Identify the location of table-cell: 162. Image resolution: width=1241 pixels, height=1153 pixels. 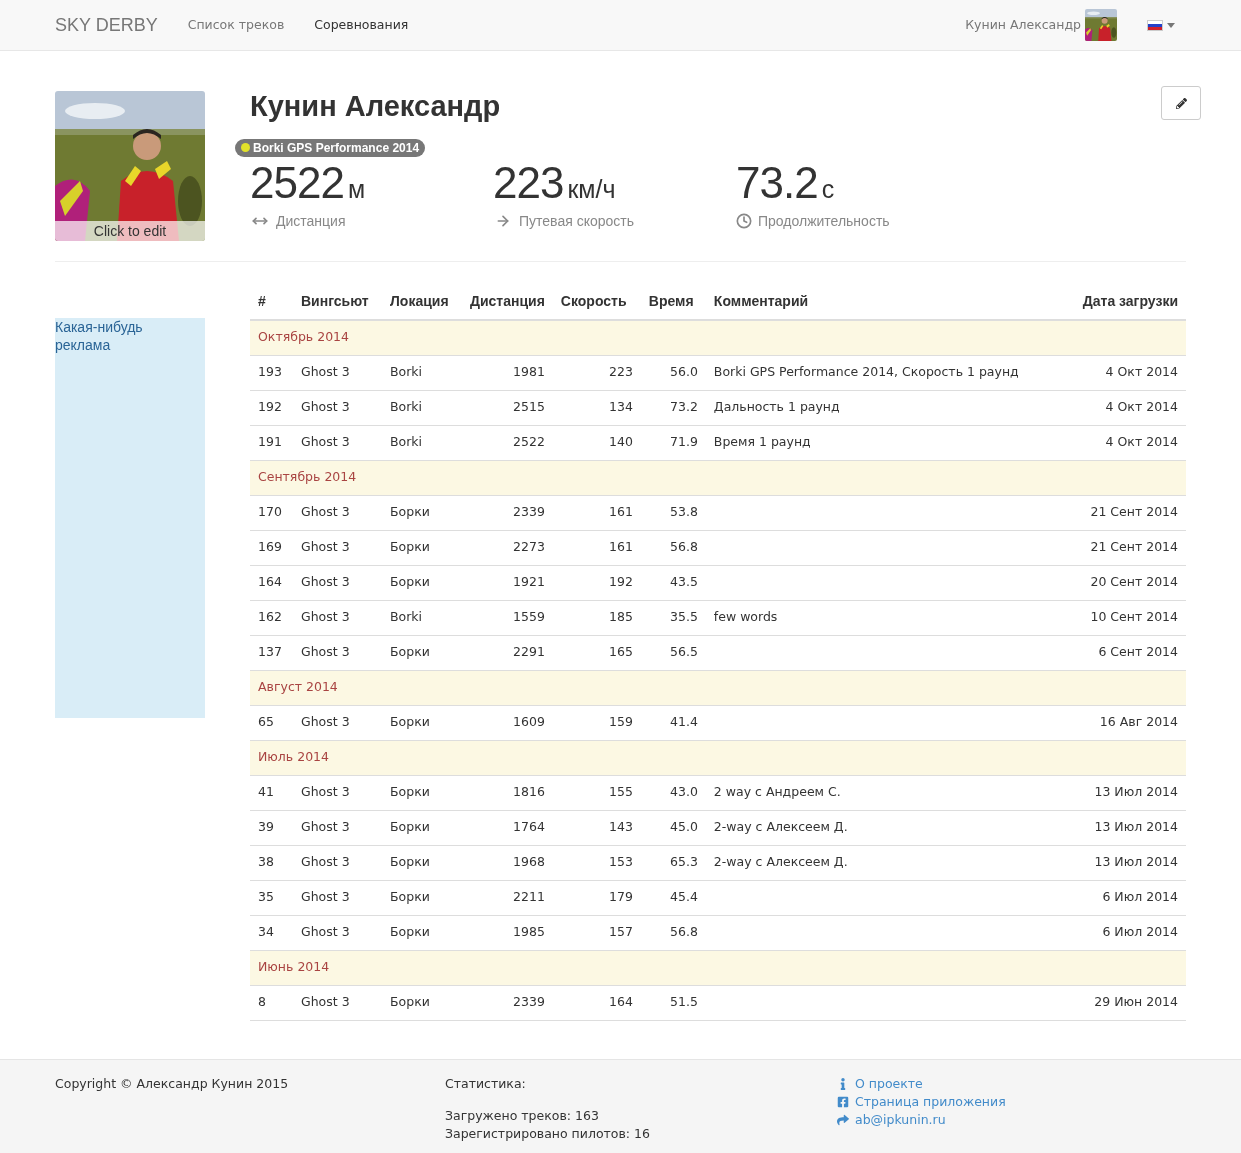
(270, 617).